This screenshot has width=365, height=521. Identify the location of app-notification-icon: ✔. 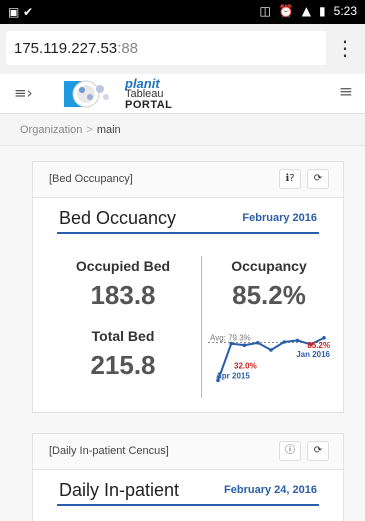
(28, 12).